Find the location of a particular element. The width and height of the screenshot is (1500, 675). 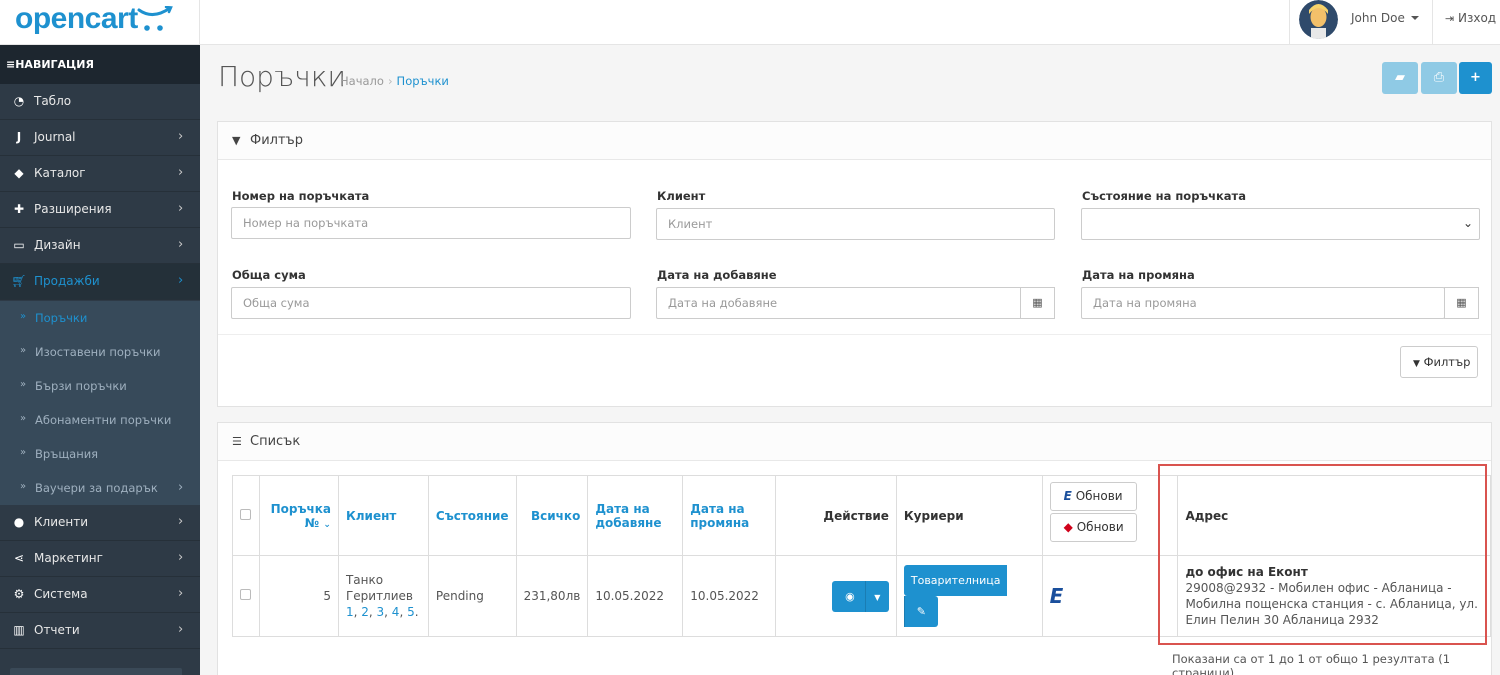

sidebar-subitem-label: Бързи поръчки is located at coordinates (81, 386).